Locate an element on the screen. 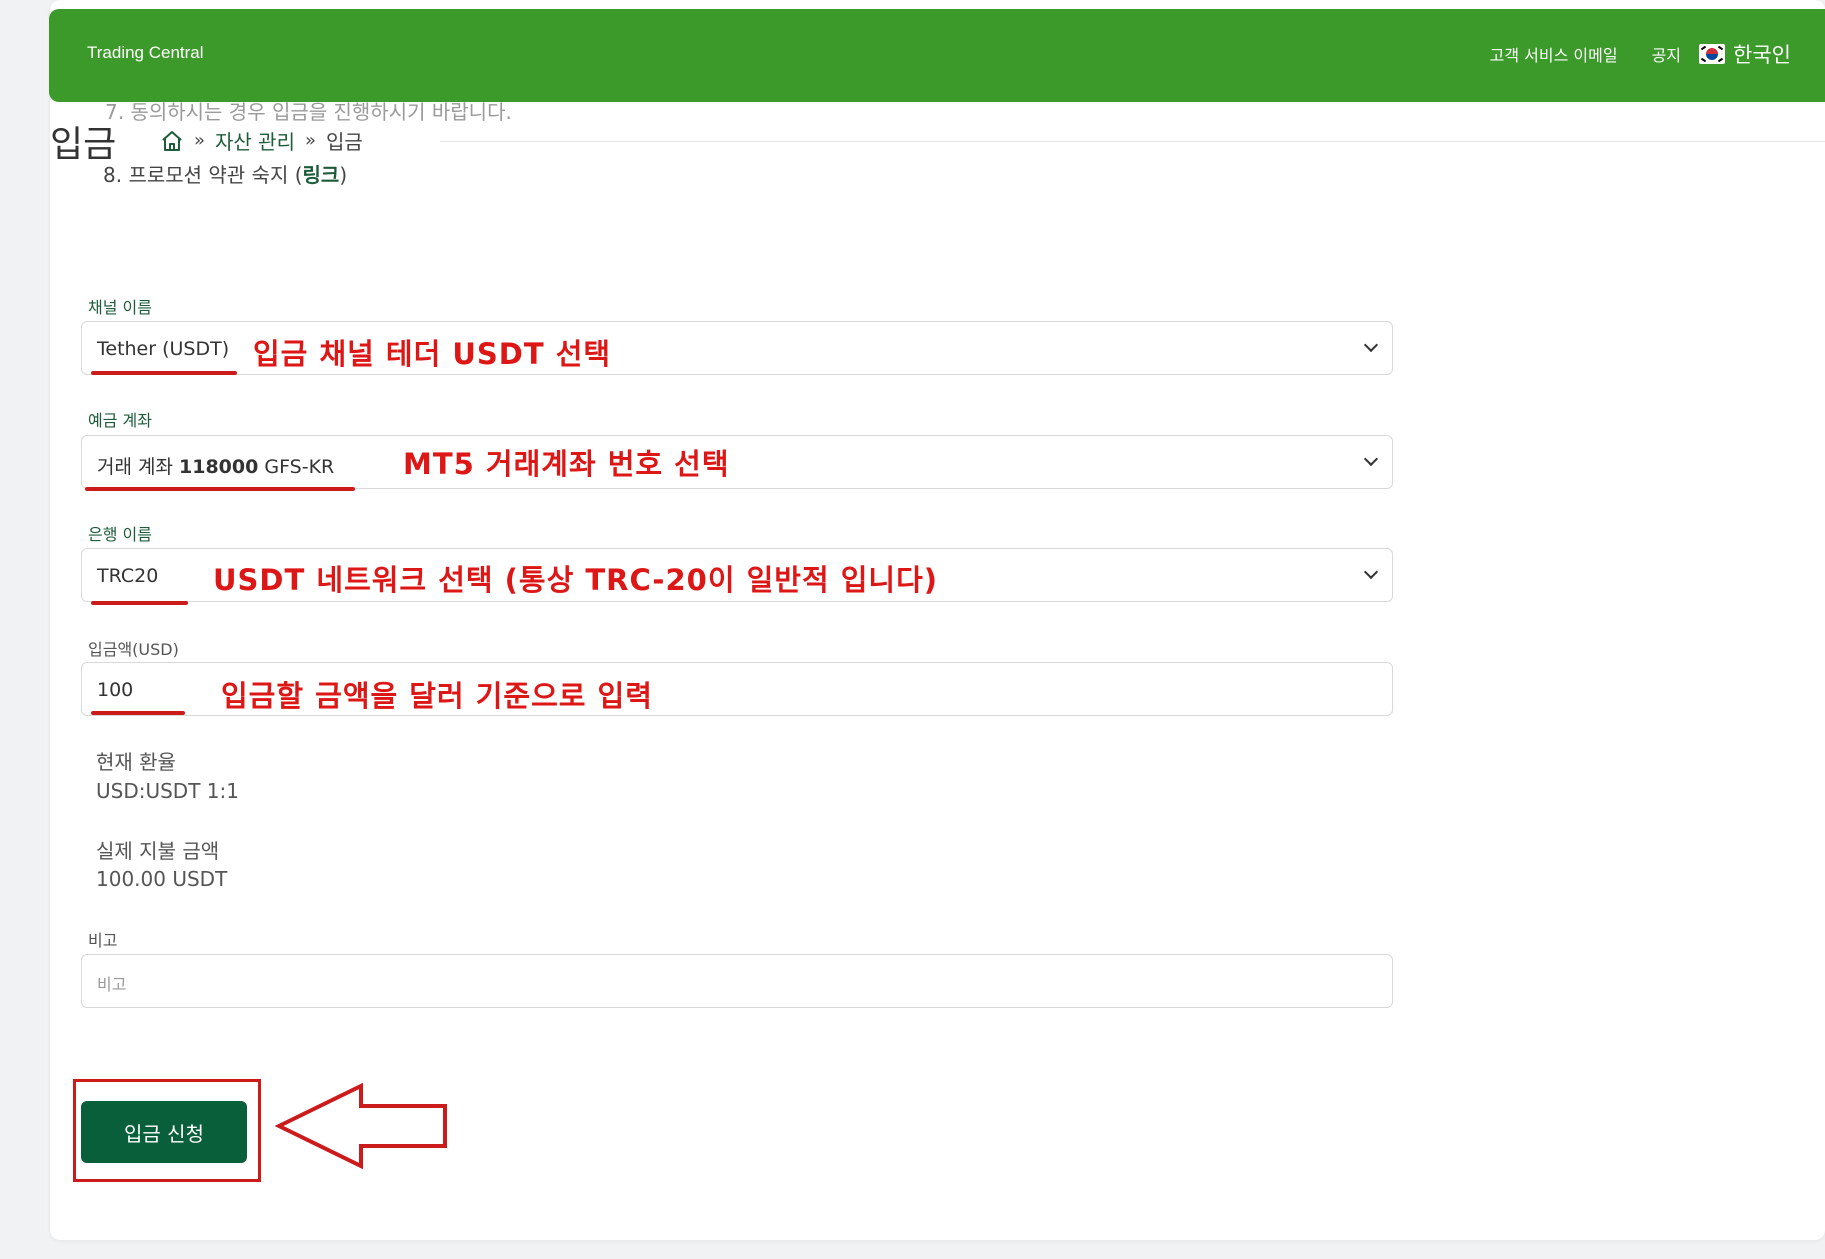  account-prefix: 거래 계좌 is located at coordinates (138, 467).